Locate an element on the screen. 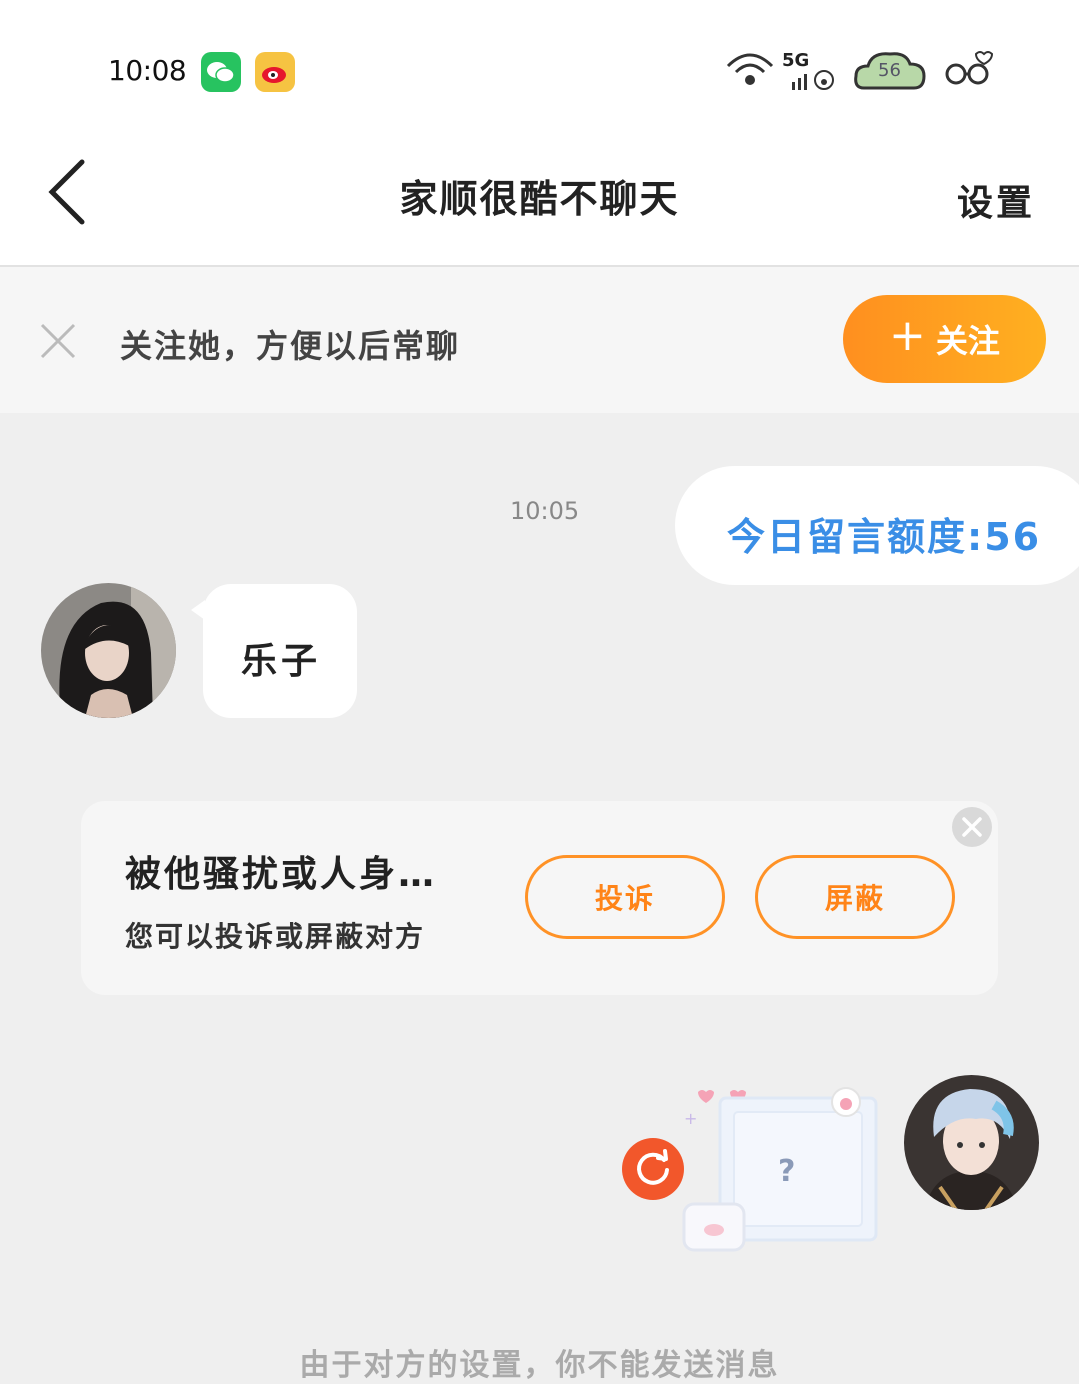  my-avatar is located at coordinates (971, 1142).